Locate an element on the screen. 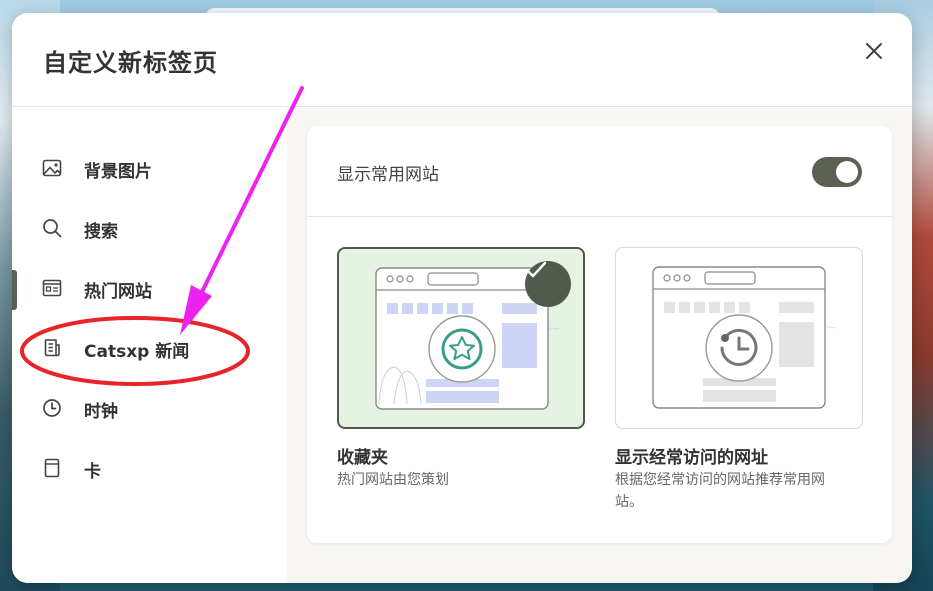 The image size is (933, 591). sidebar-item-label: 搜索 is located at coordinates (101, 232).